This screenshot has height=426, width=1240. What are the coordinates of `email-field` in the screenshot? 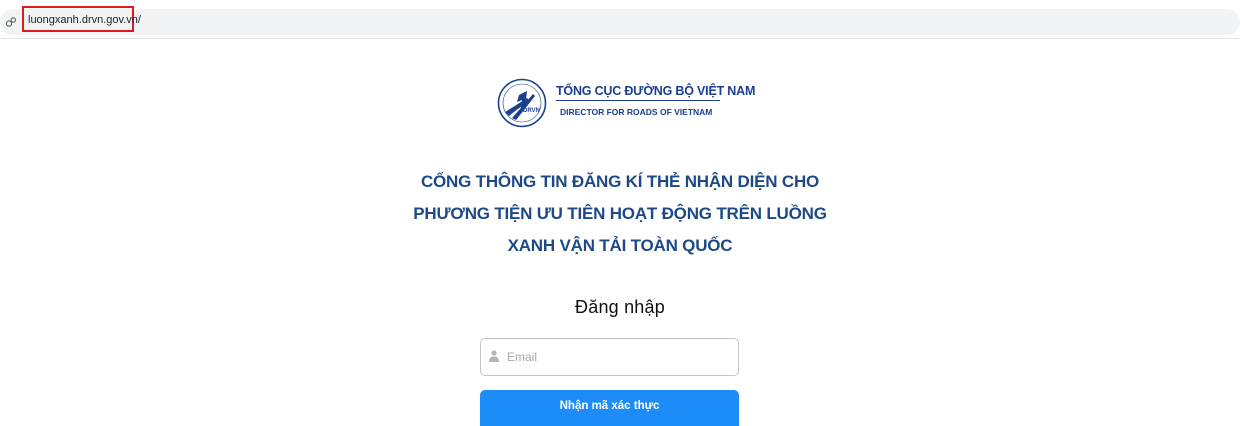 It's located at (609, 357).